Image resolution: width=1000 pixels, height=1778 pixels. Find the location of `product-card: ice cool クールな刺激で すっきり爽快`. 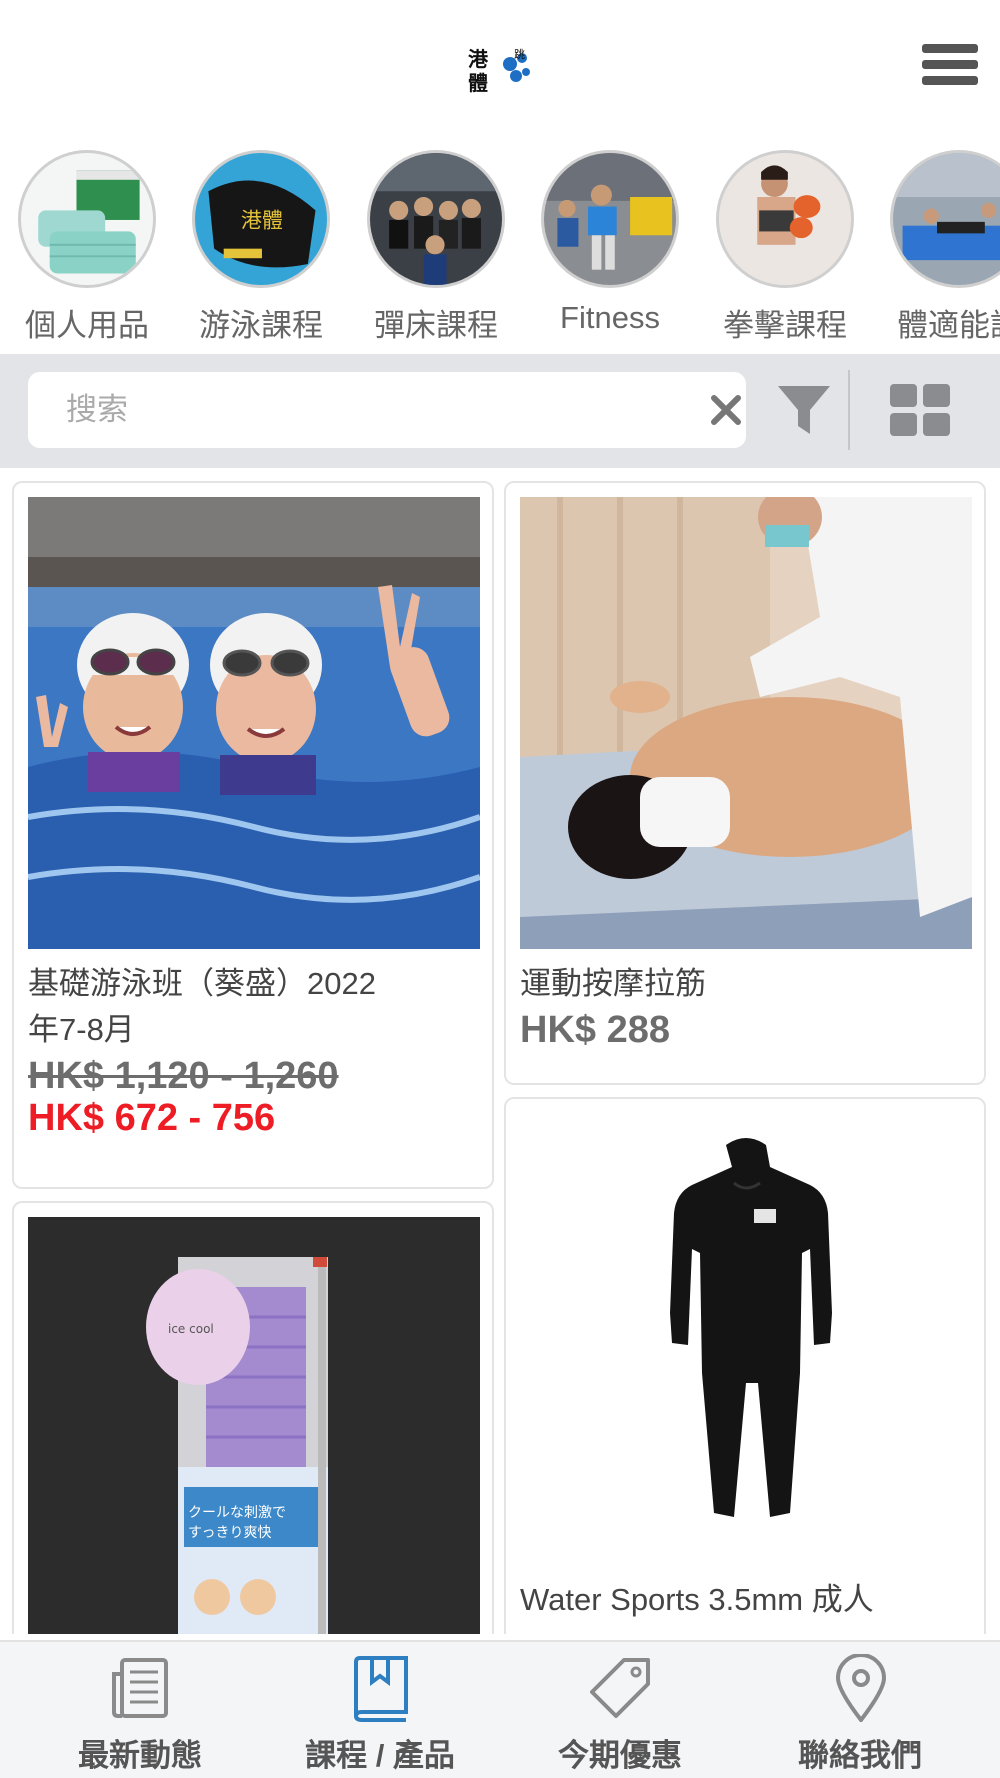

product-card: ice cool クールな刺激で すっきり爽快 is located at coordinates (253, 1417).